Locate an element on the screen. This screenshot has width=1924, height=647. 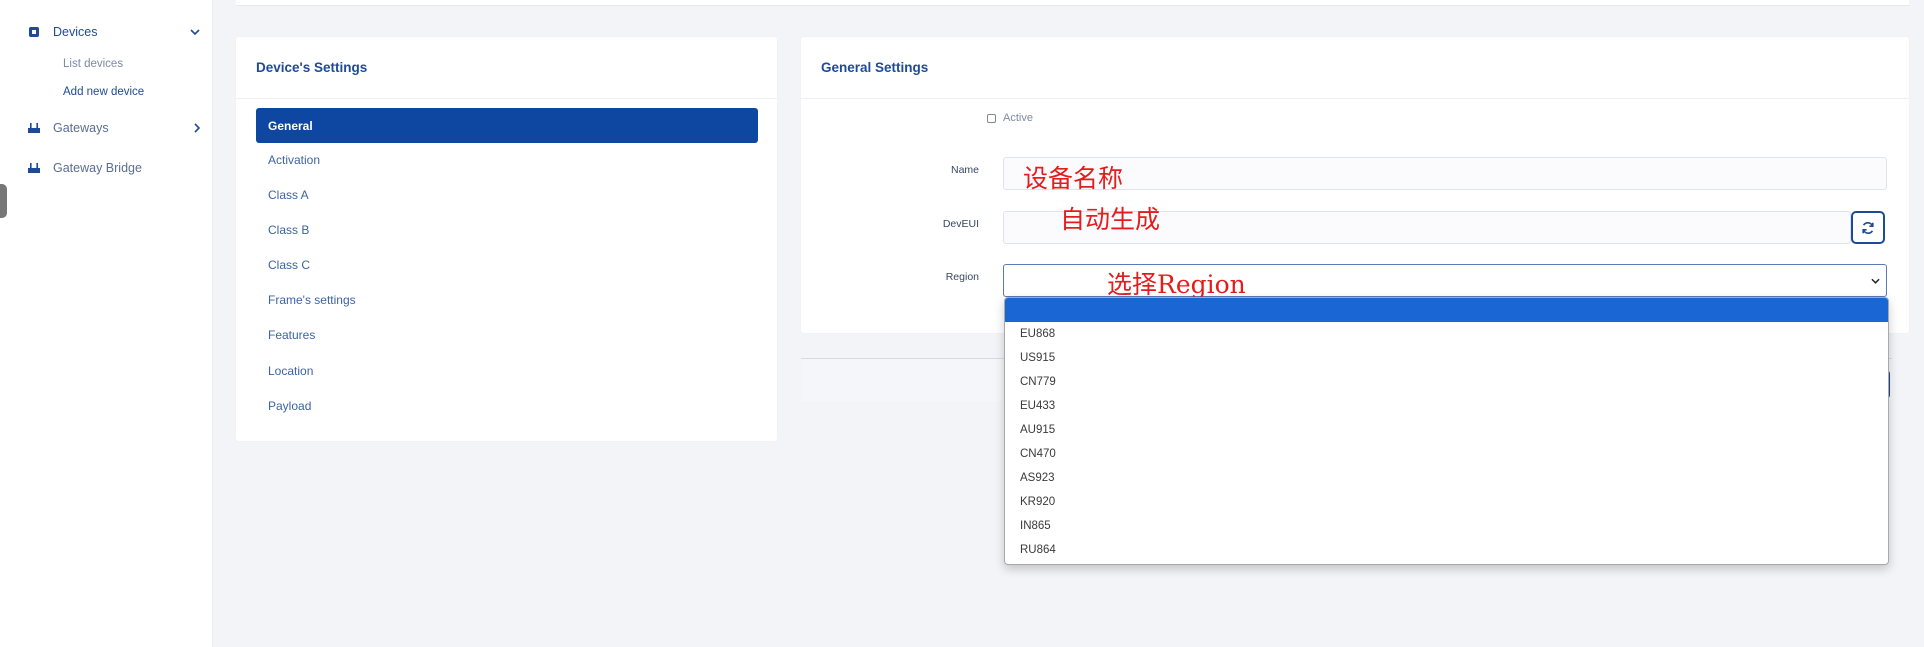
sidebar-item-label: Devices is located at coordinates (75, 32).